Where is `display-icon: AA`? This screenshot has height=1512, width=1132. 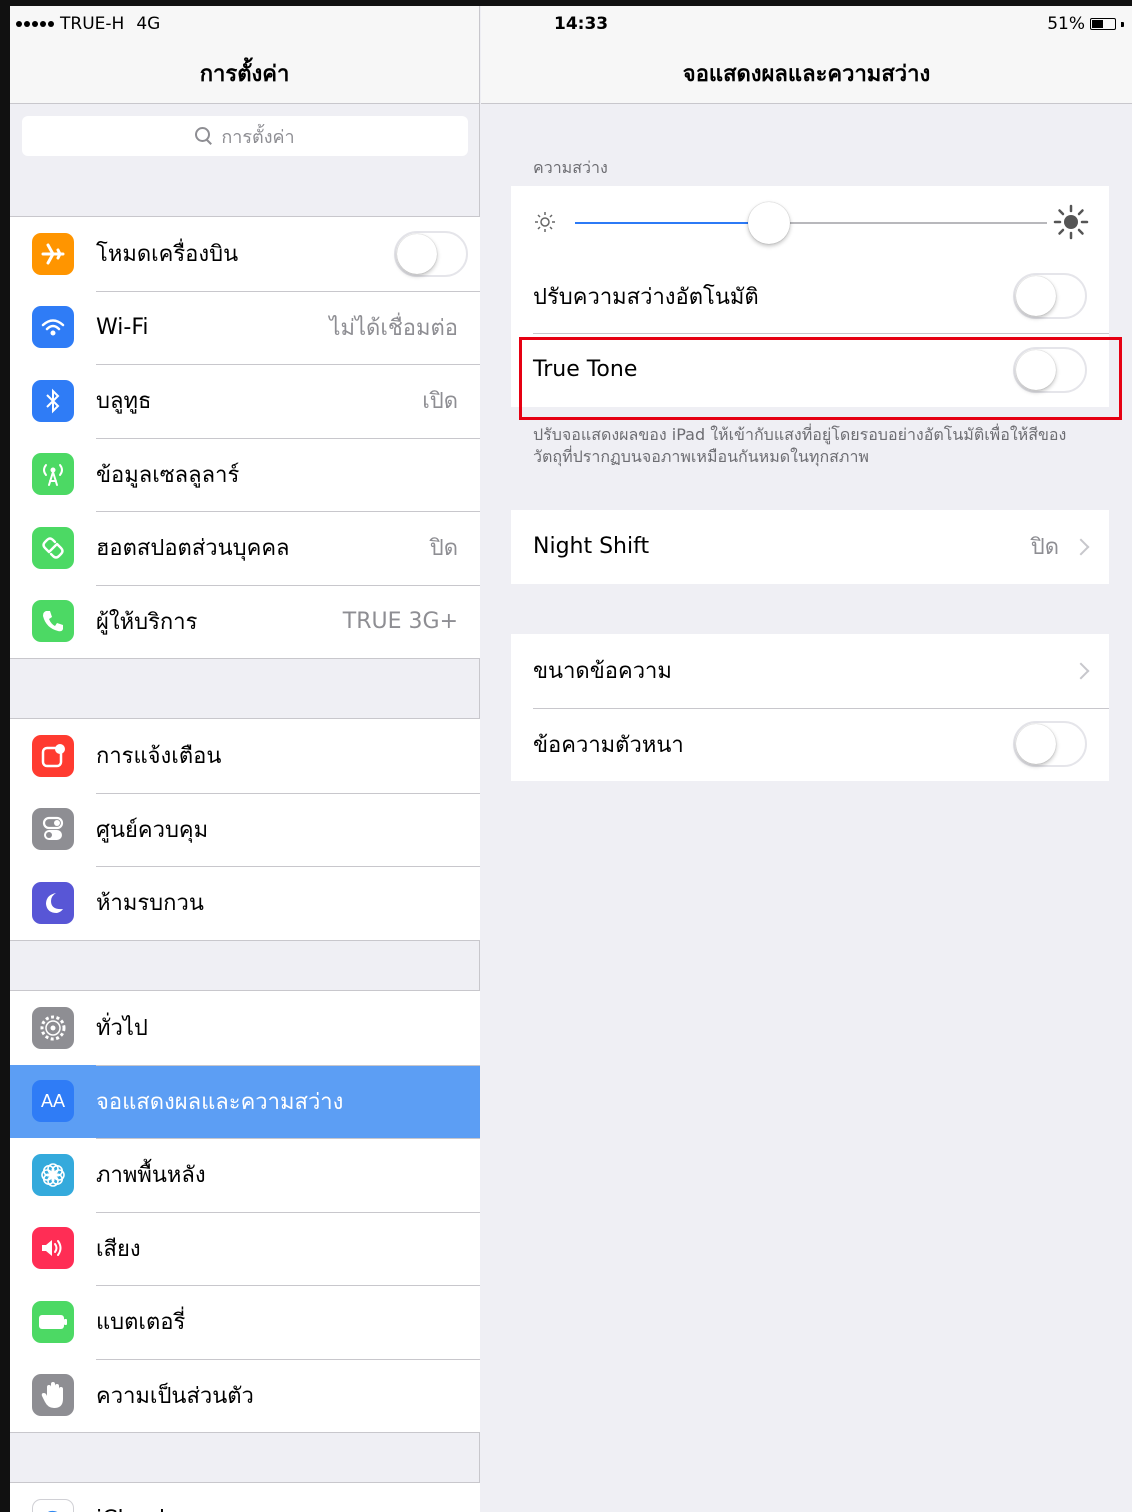 display-icon: AA is located at coordinates (53, 1101).